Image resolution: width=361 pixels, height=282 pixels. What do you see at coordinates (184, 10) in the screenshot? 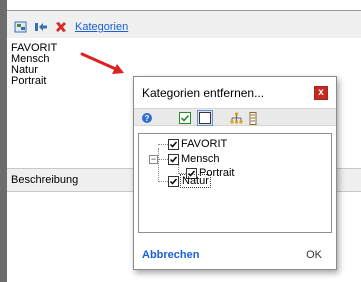
I see `host-top-divider` at bounding box center [184, 10].